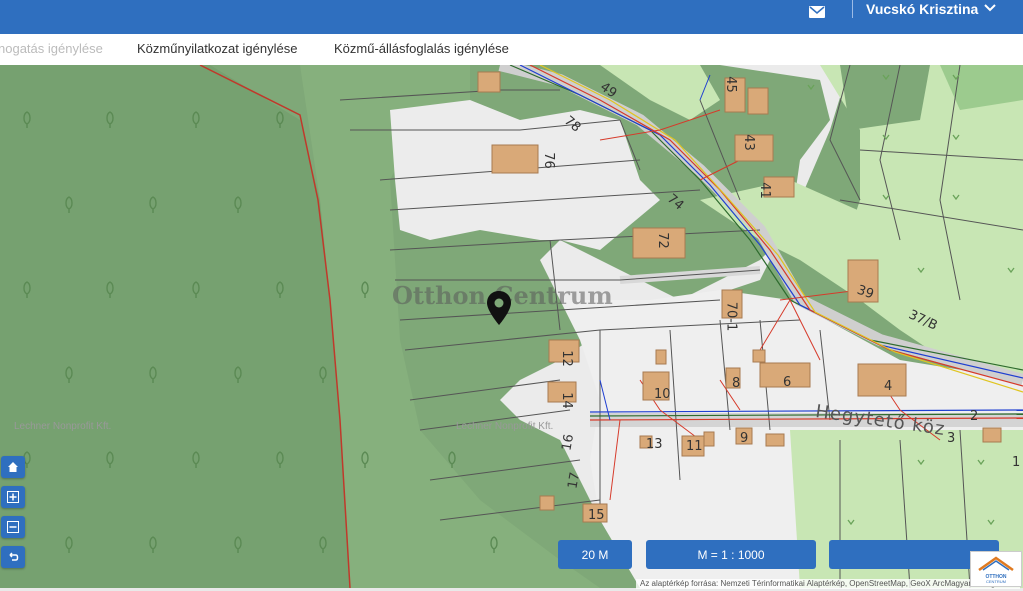 This screenshot has width=1023, height=591. I want to click on tab-utility-statement: Közműnyilatkozat igénylése, so click(217, 49).